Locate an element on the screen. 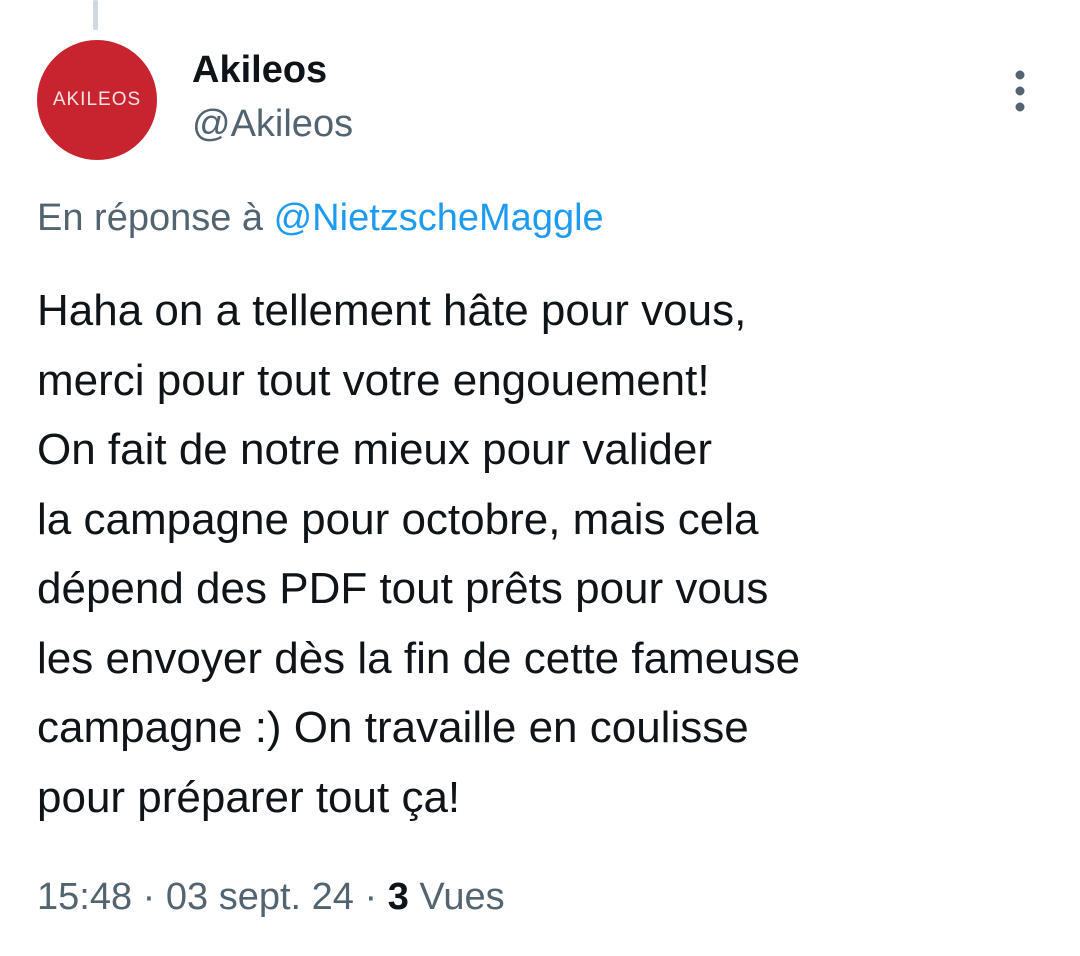 This screenshot has height=956, width=1080. tweet-line: merci pour tout votre engouement! is located at coordinates (373, 380).